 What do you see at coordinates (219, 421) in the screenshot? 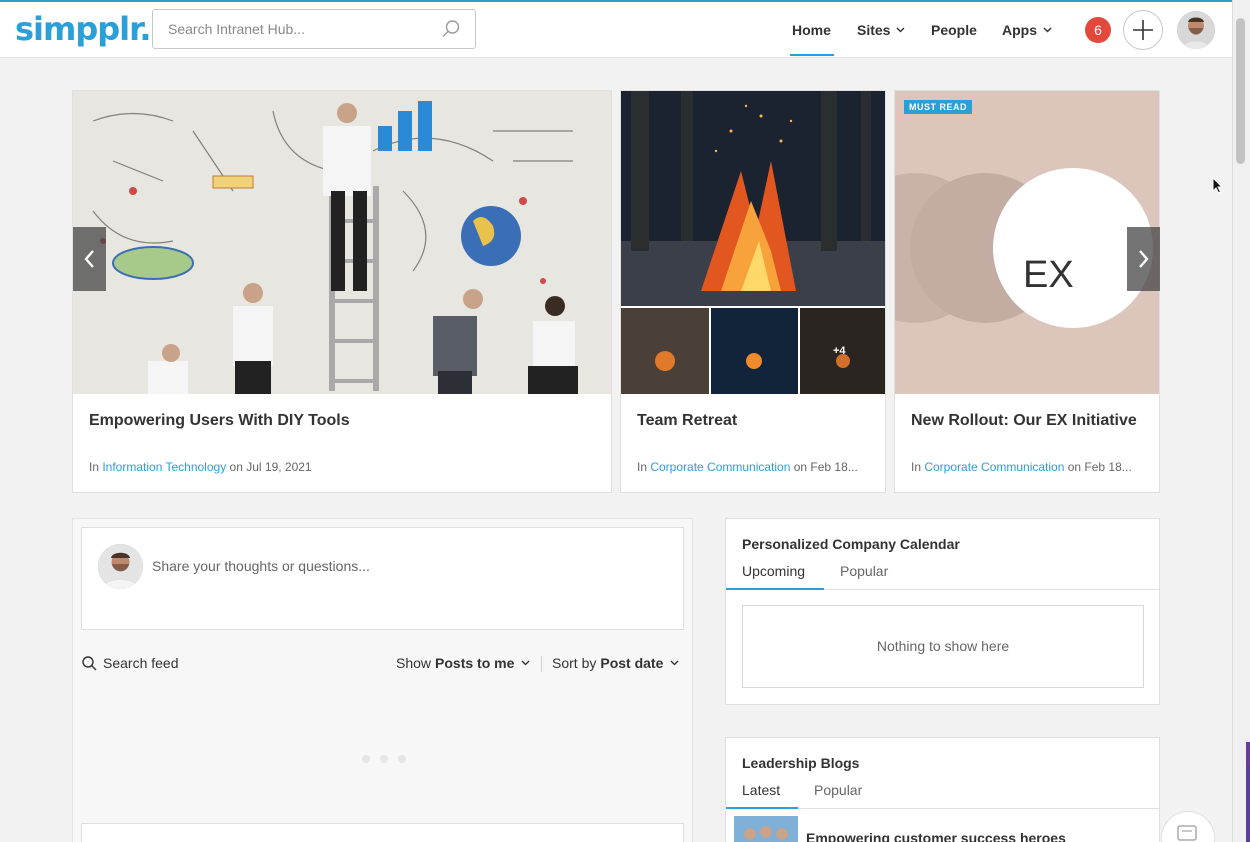
I see `card-title: Empowering Users With DIY Tools` at bounding box center [219, 421].